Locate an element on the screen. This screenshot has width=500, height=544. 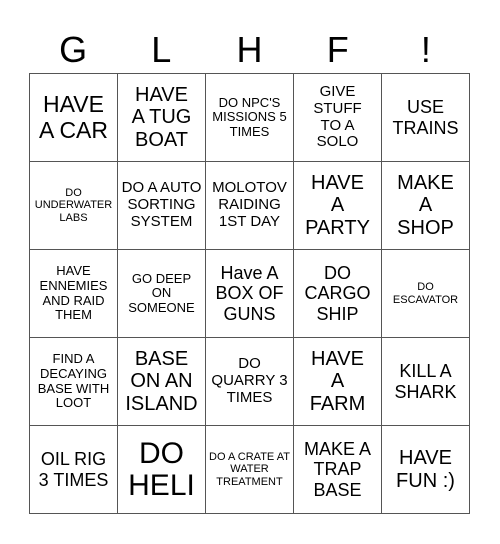
bingo-cell: DO HELI is located at coordinates (162, 470).